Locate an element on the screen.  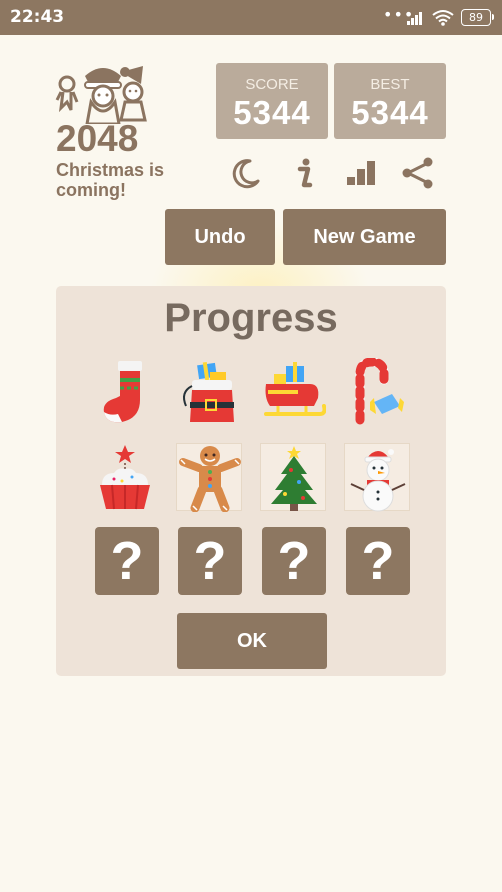
ok-button: OK is located at coordinates (252, 641).